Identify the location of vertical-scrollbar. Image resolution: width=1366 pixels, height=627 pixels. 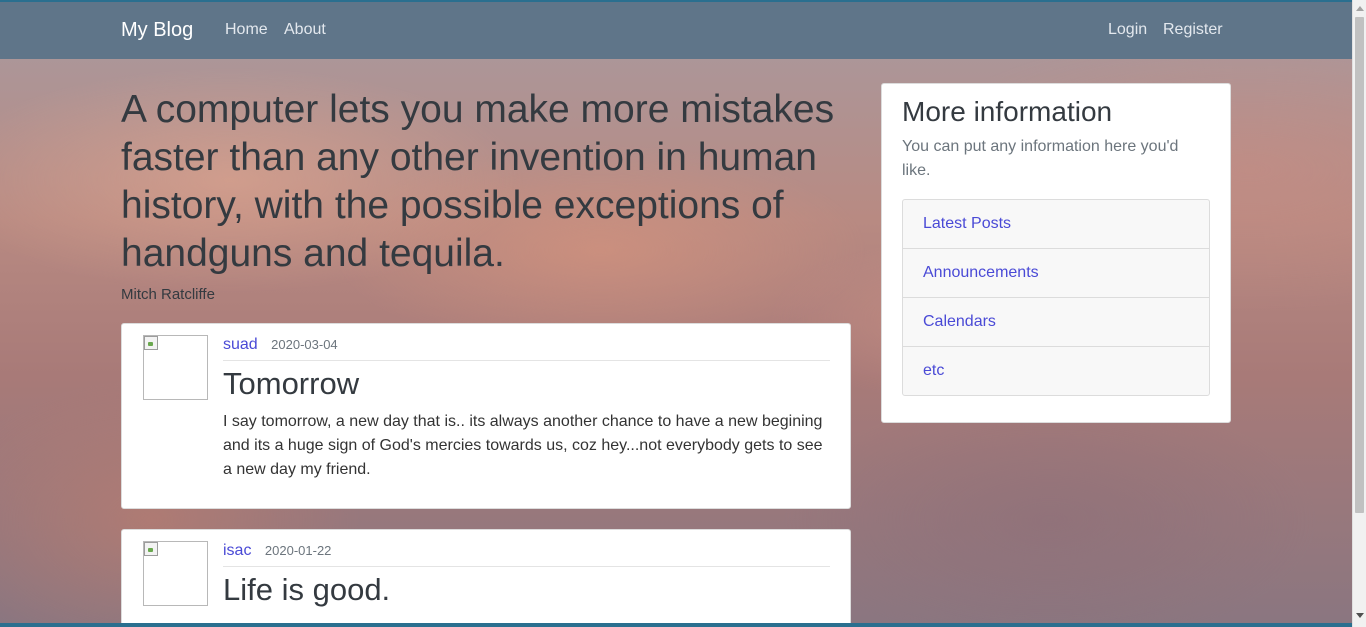
(1359, 313).